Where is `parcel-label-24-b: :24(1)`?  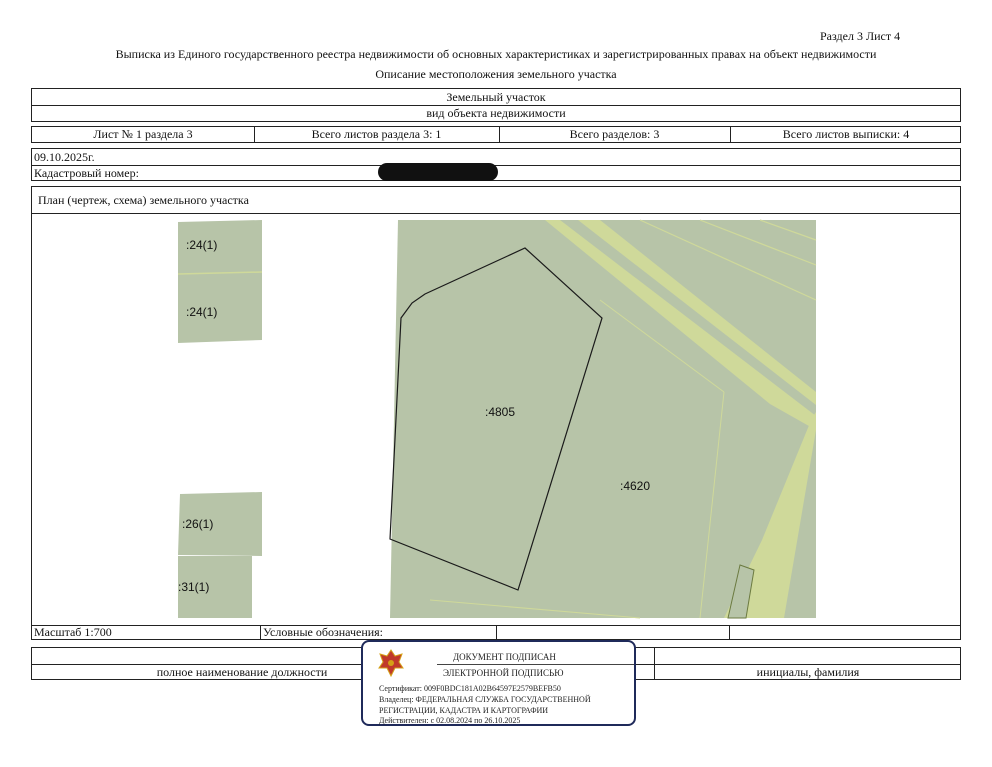 parcel-label-24-b: :24(1) is located at coordinates (201, 312).